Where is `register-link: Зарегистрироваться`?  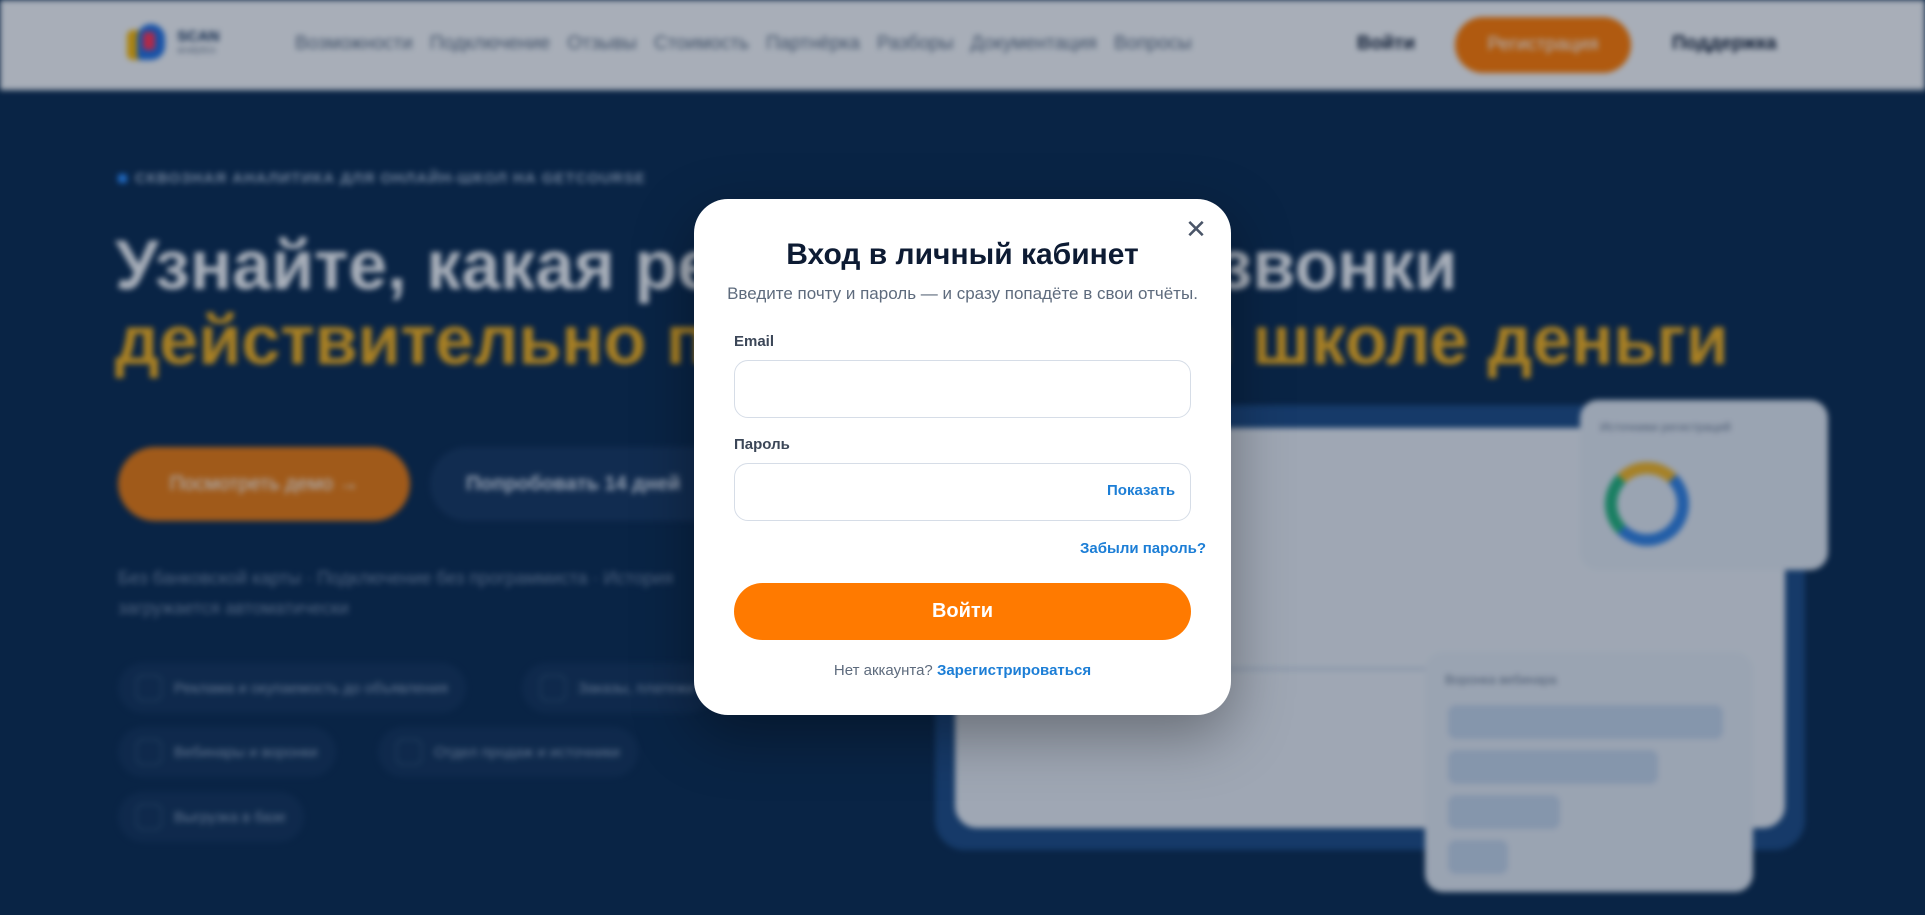
register-link: Зарегистрироваться is located at coordinates (1014, 670).